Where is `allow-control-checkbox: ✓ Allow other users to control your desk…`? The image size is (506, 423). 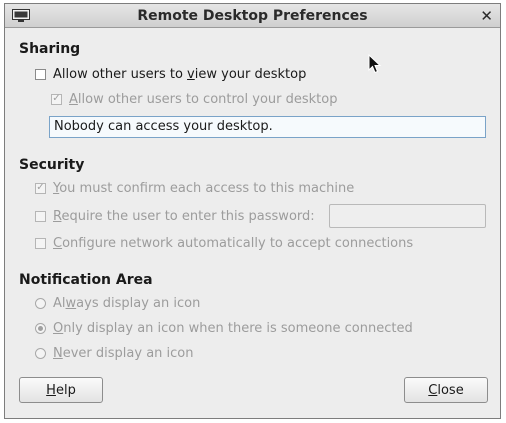 allow-control-checkbox: ✓ Allow other users to control your desk… is located at coordinates (194, 99).